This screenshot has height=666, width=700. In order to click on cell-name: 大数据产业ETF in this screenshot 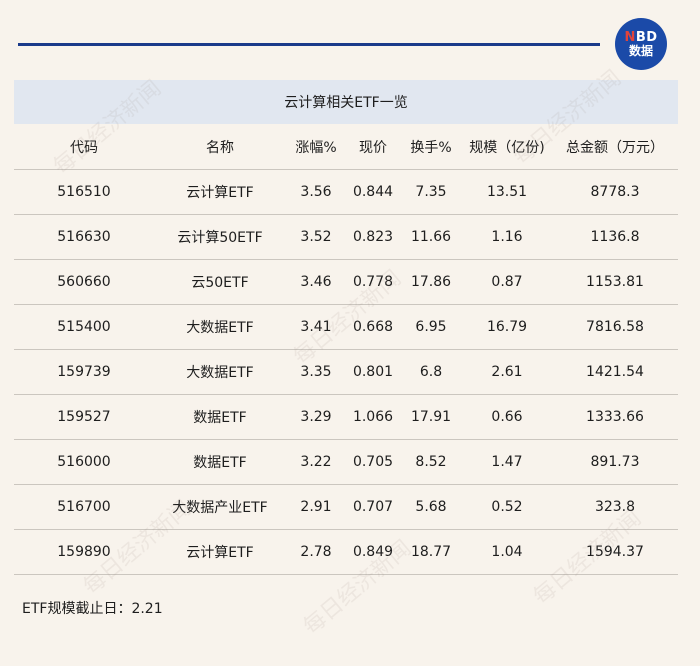, I will do `click(220, 508)`.